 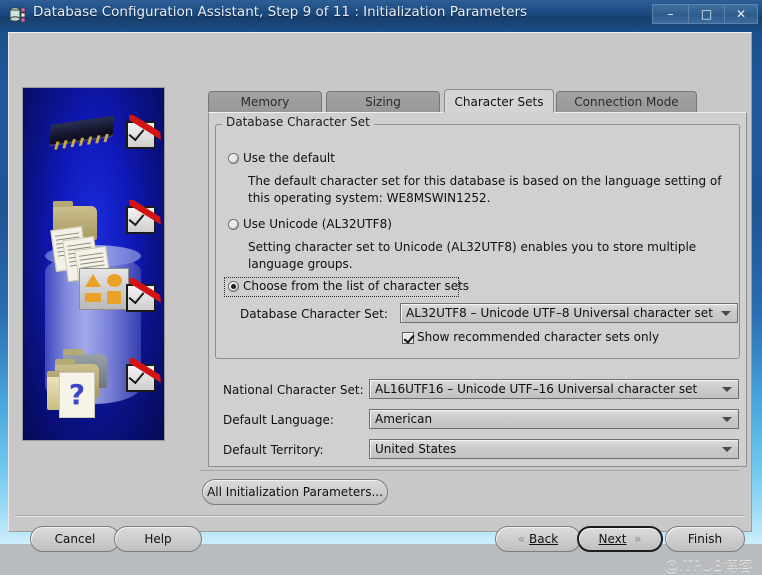 I want to click on wizard-illustration: ?, so click(x=93, y=264).